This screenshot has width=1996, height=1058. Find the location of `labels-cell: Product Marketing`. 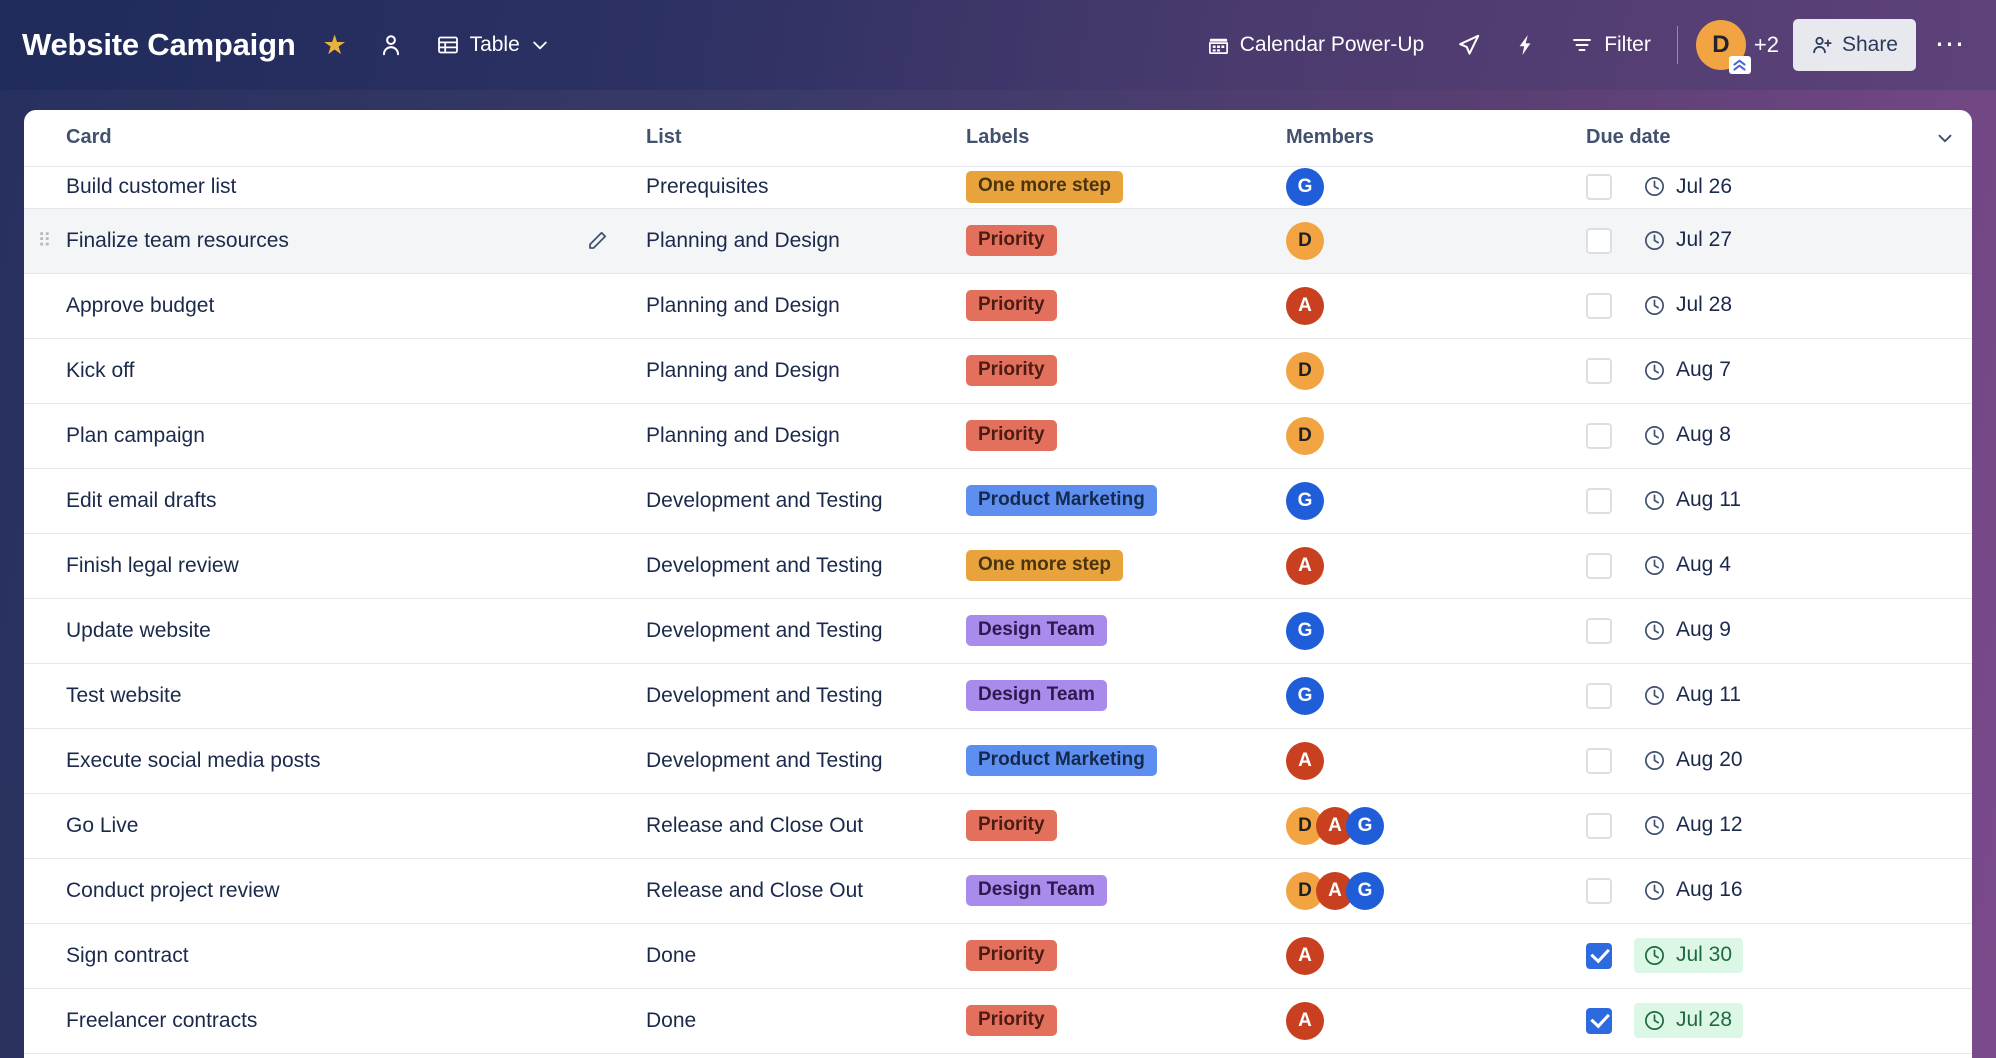

labels-cell: Product Marketing is located at coordinates (1126, 501).